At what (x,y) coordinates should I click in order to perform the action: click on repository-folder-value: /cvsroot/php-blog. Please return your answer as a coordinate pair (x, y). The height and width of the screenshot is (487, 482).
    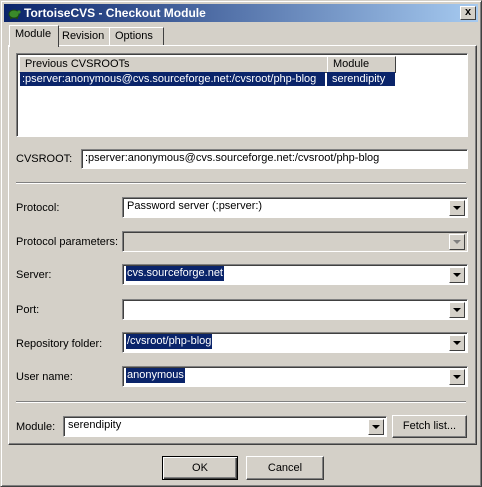
    Looking at the image, I should click on (169, 341).